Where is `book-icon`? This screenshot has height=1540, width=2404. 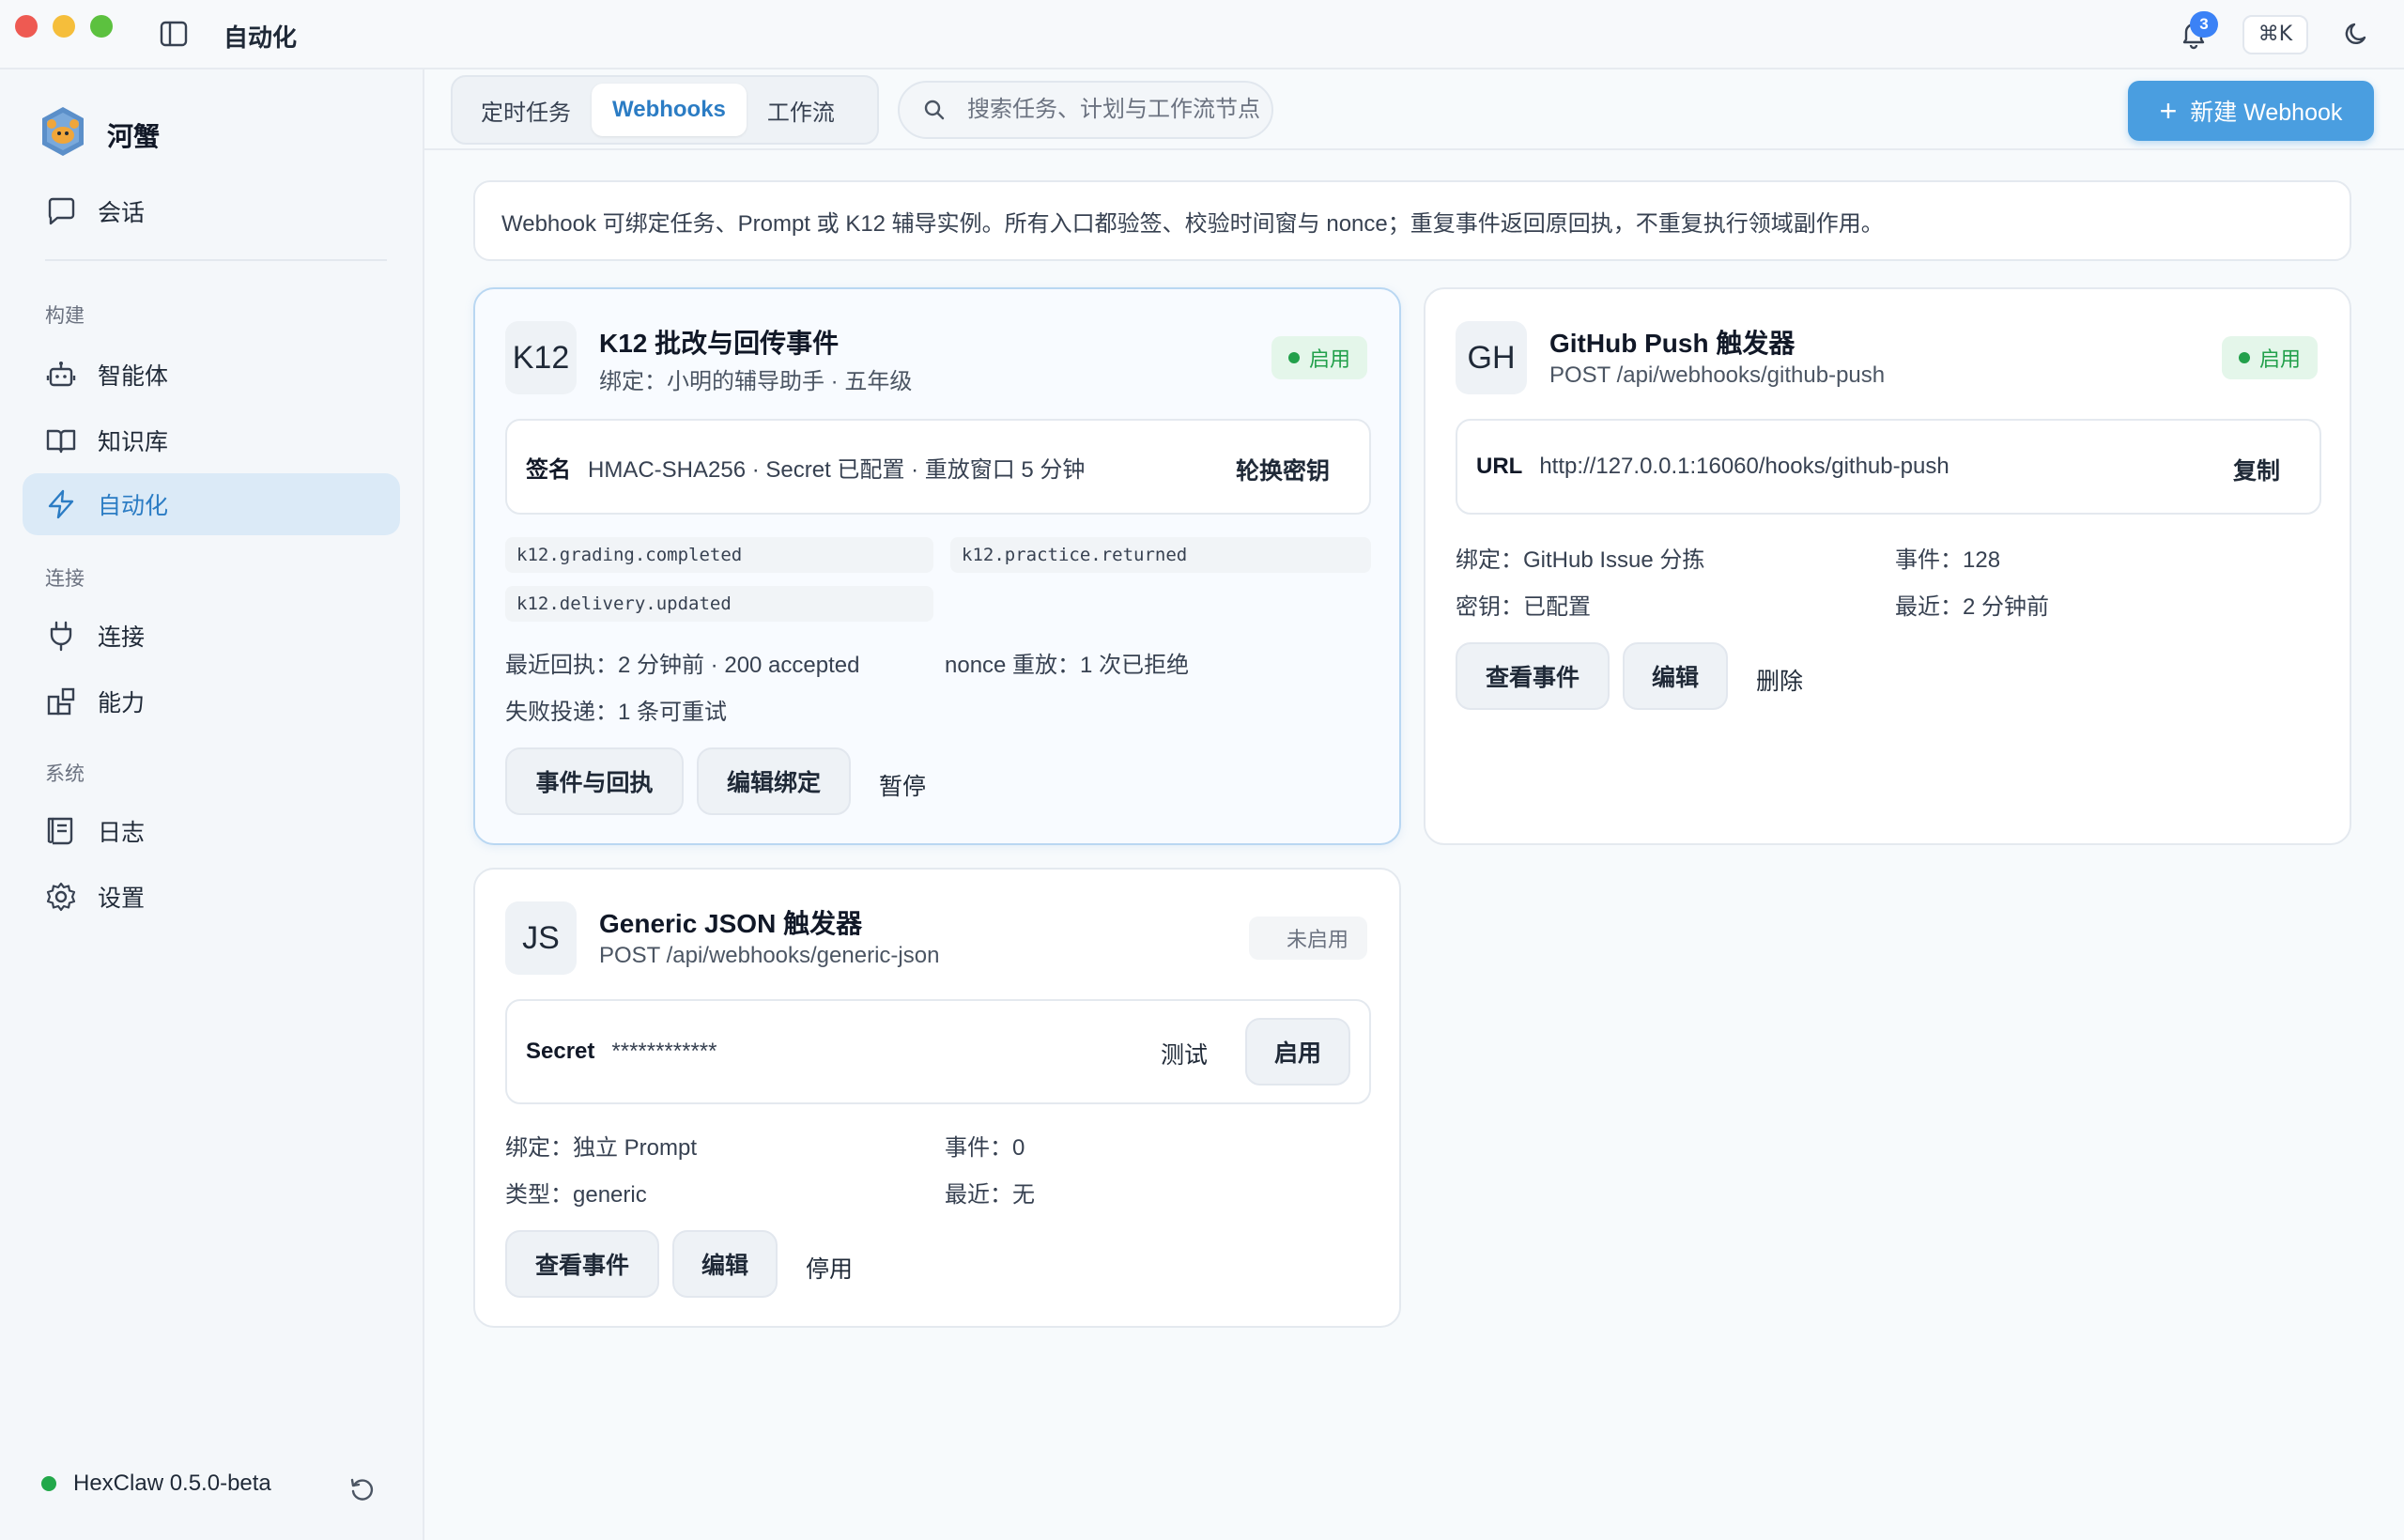
book-icon is located at coordinates (61, 441).